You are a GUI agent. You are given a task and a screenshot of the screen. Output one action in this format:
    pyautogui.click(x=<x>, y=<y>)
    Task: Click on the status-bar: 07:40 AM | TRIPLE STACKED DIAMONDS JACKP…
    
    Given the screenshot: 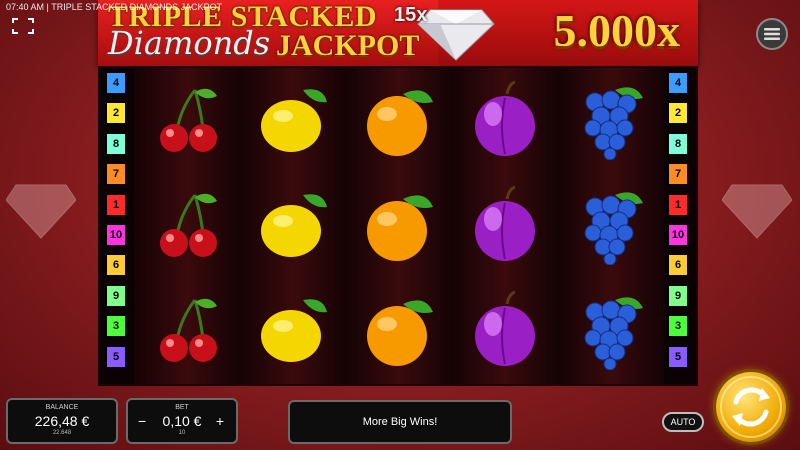 What is the action you would take?
    pyautogui.click(x=114, y=7)
    